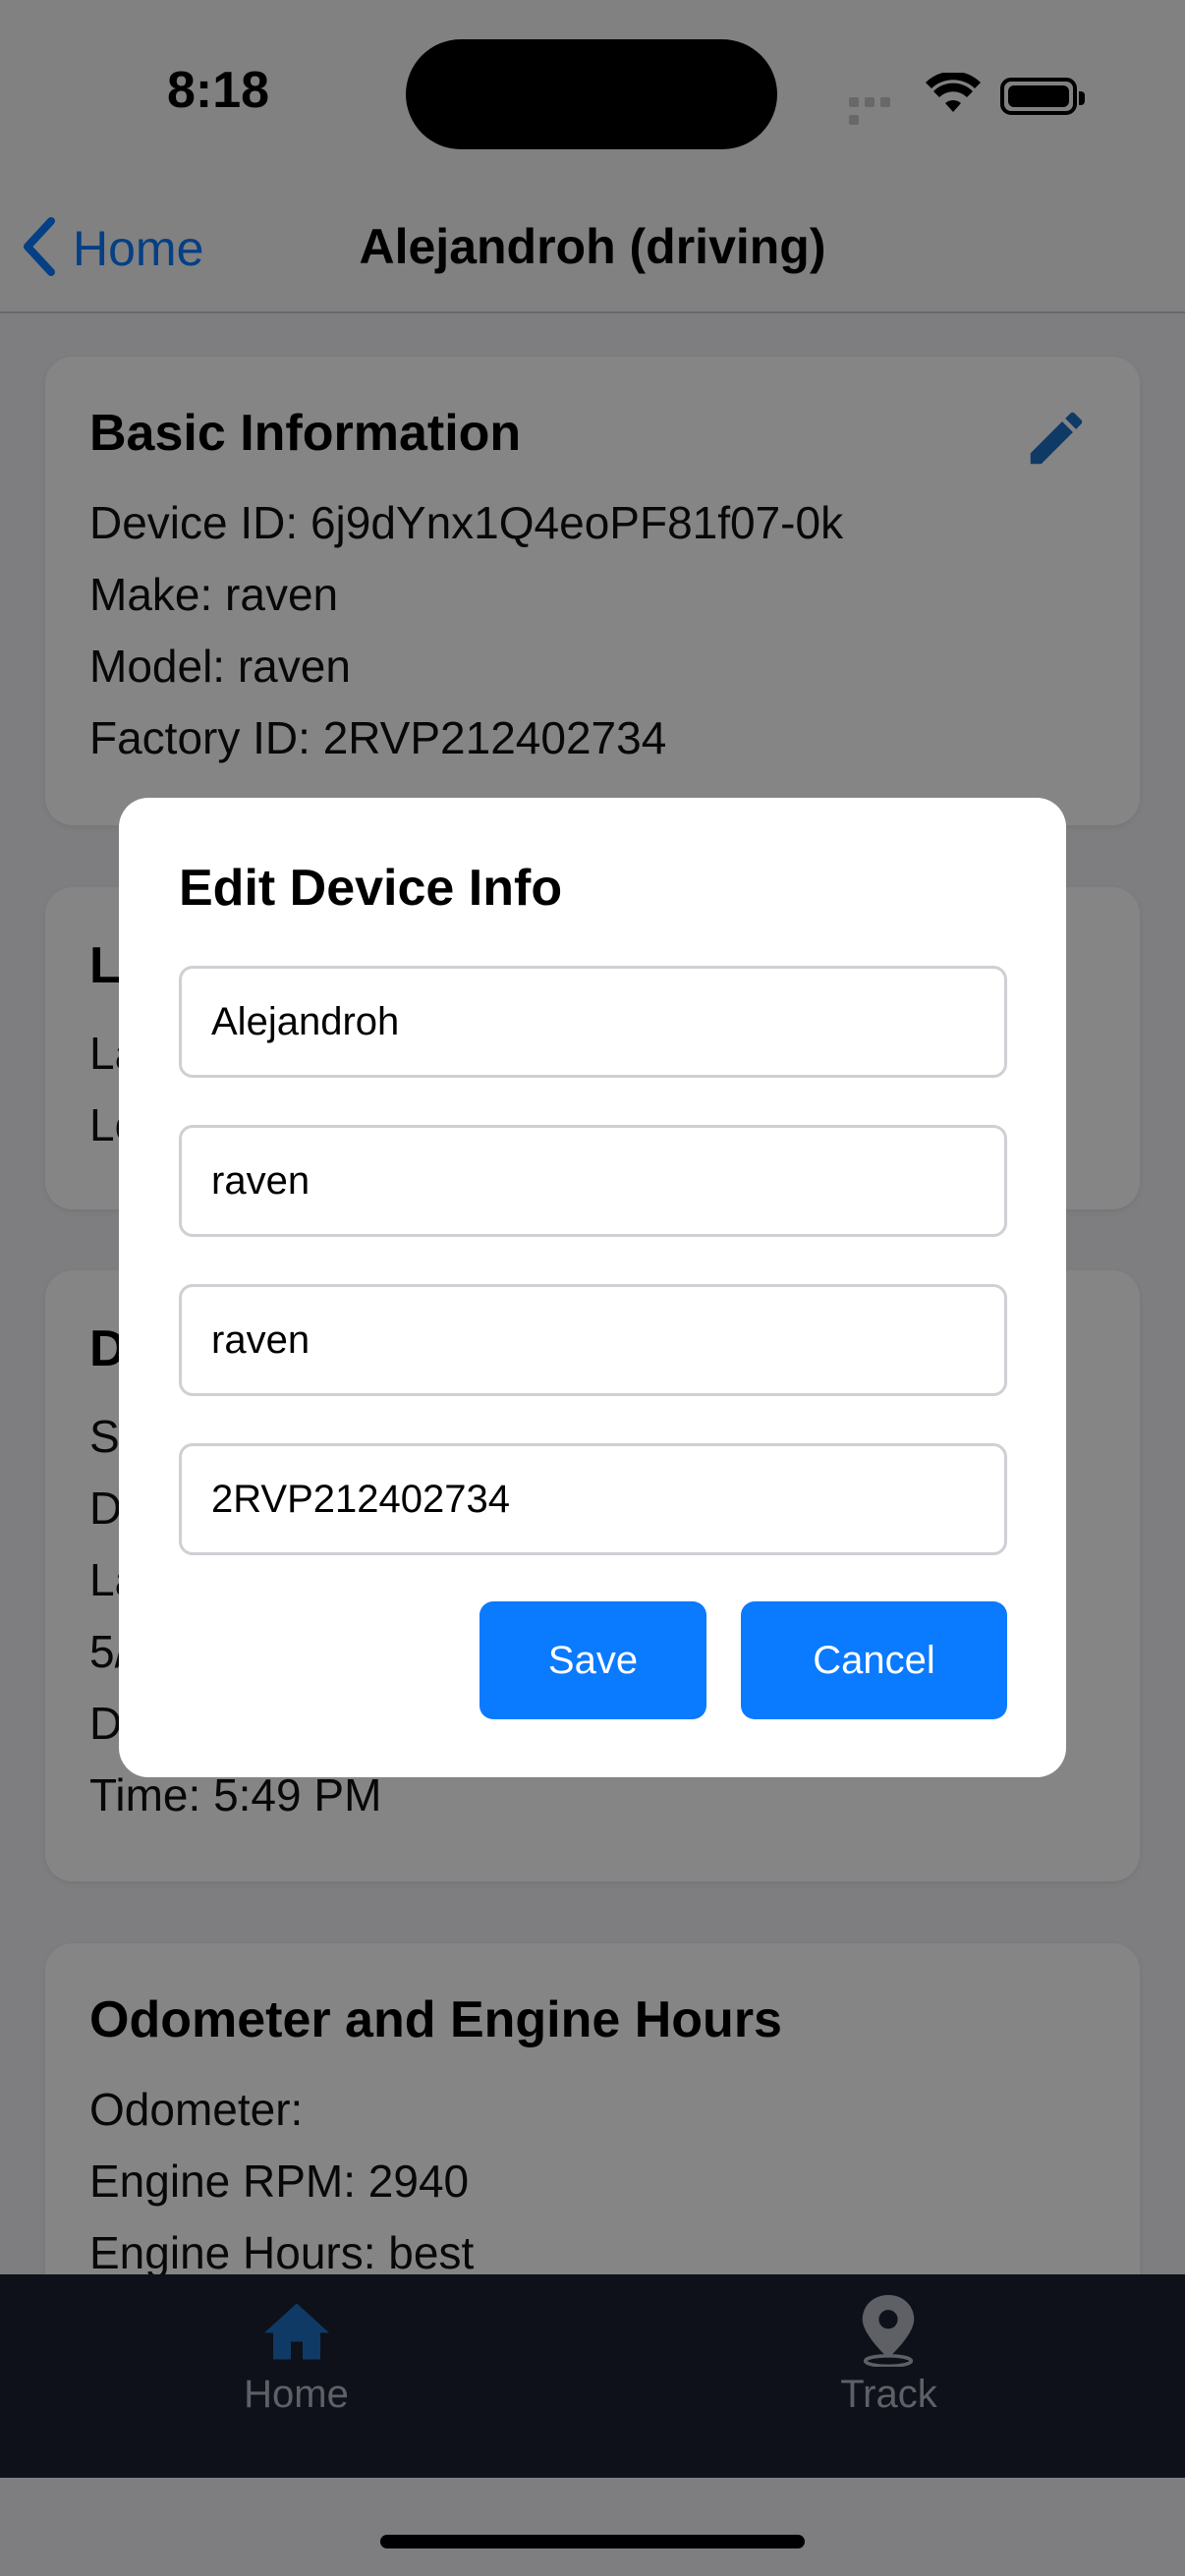  Describe the element at coordinates (593, 1499) in the screenshot. I see `factory-id-field` at that location.